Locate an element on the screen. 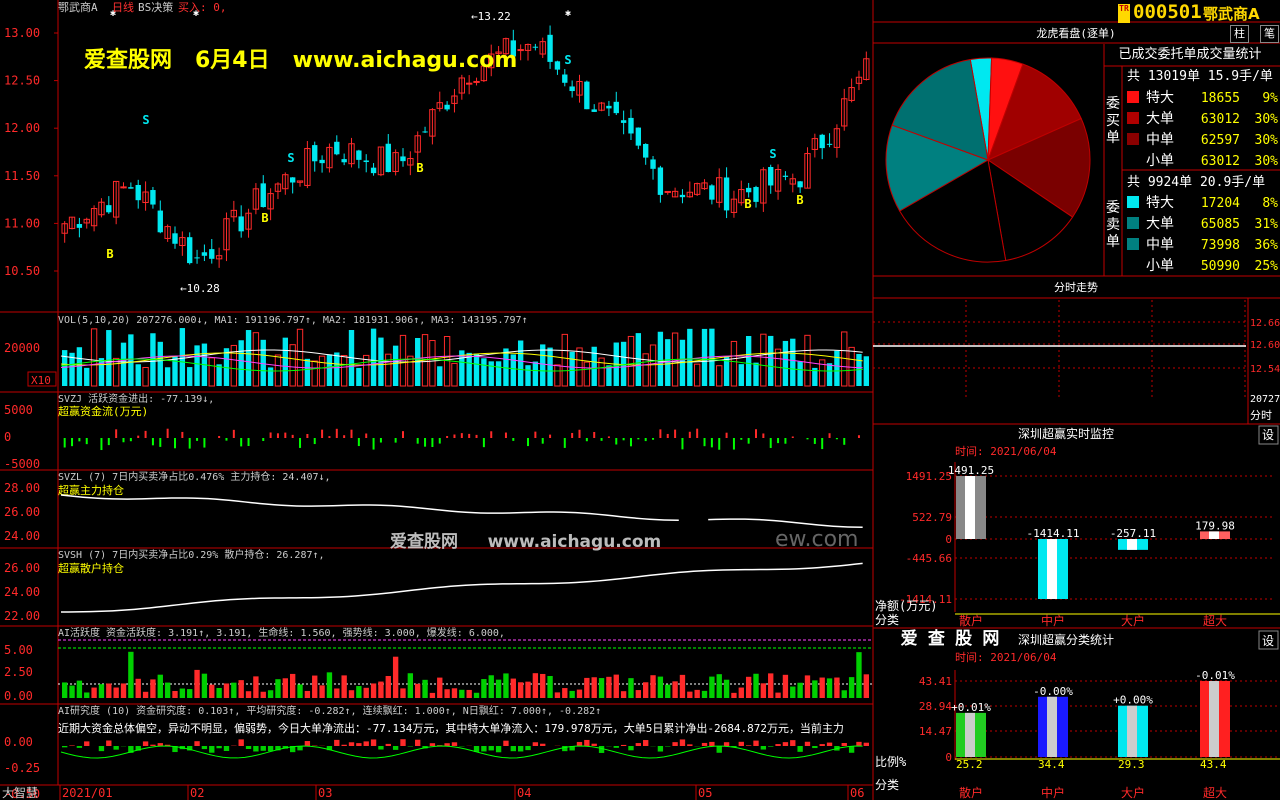 Image resolution: width=1280 pixels, height=800 pixels. stats-tick-label: 0 is located at coordinates (948, 757).